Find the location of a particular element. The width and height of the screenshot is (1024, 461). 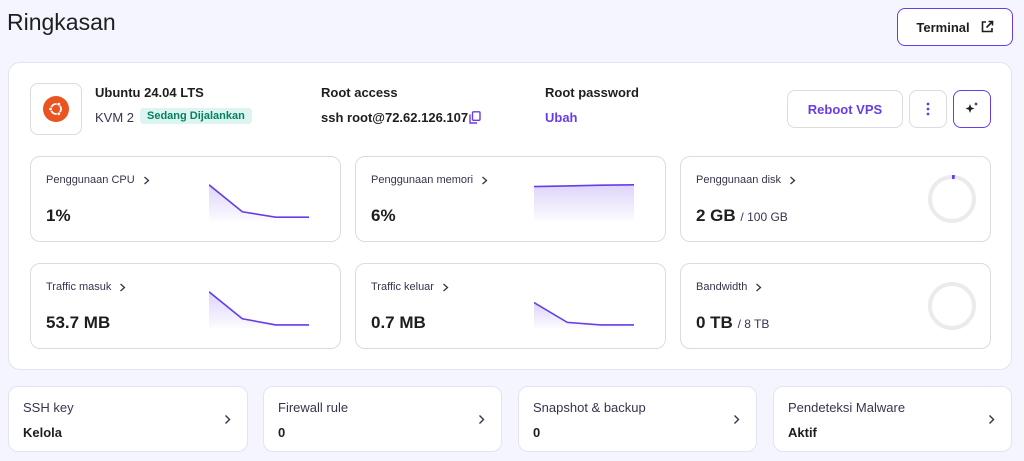

metric-value: 6% is located at coordinates (383, 215).